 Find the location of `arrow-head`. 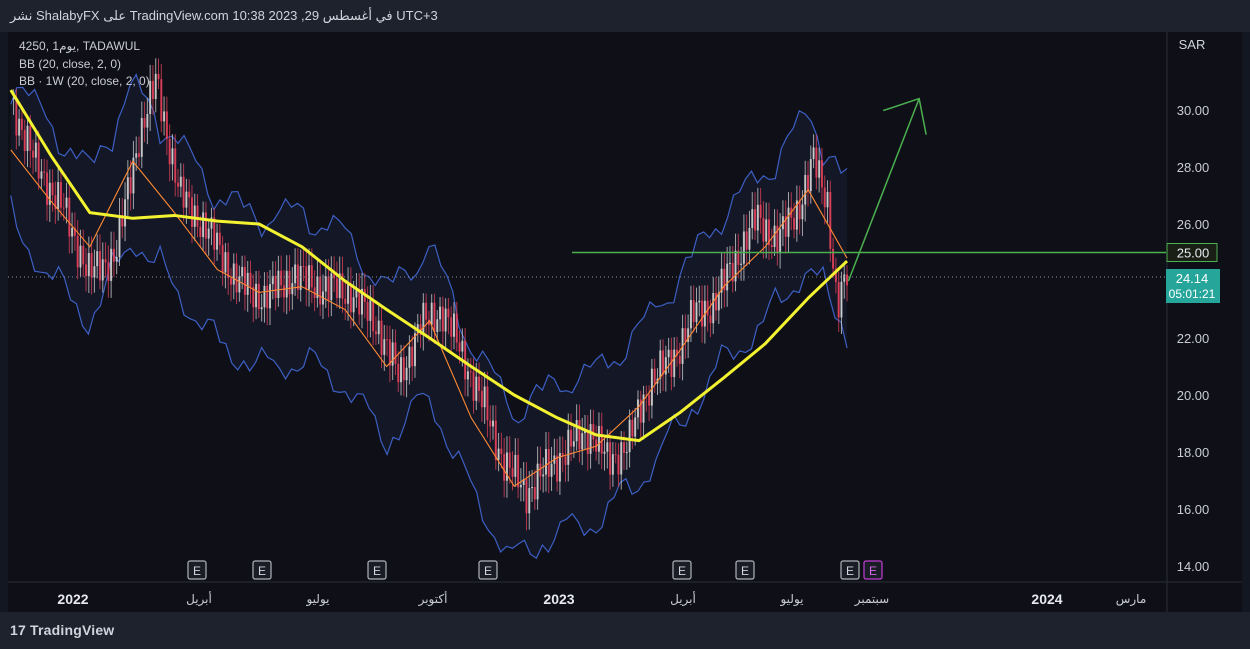

arrow-head is located at coordinates (904, 116).